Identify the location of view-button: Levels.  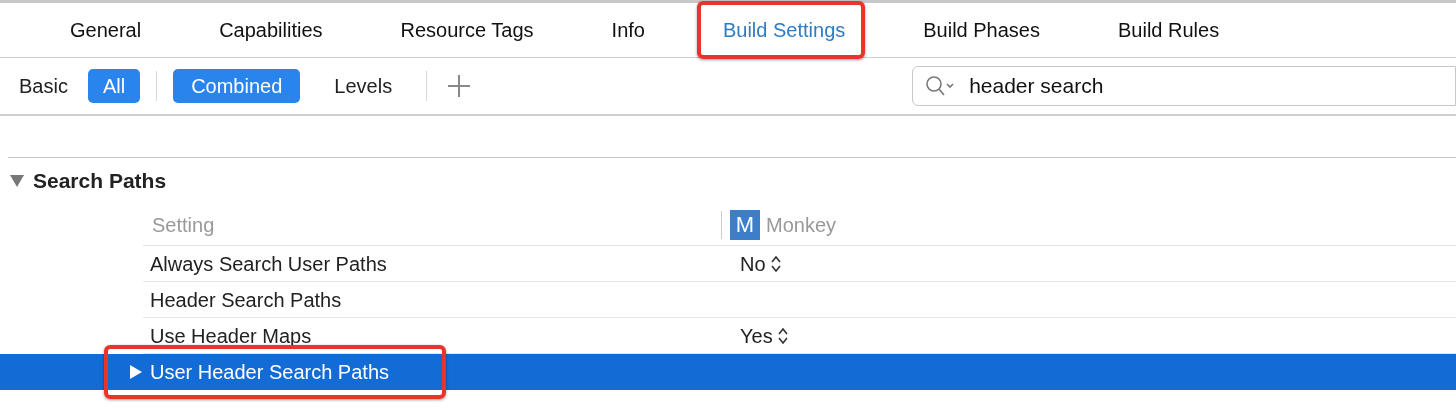
(363, 86).